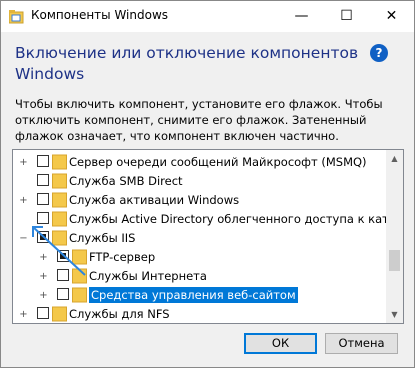 The height and width of the screenshot is (368, 415). What do you see at coordinates (102, 238) in the screenshot?
I see `tree-item-label: Службы IIS` at bounding box center [102, 238].